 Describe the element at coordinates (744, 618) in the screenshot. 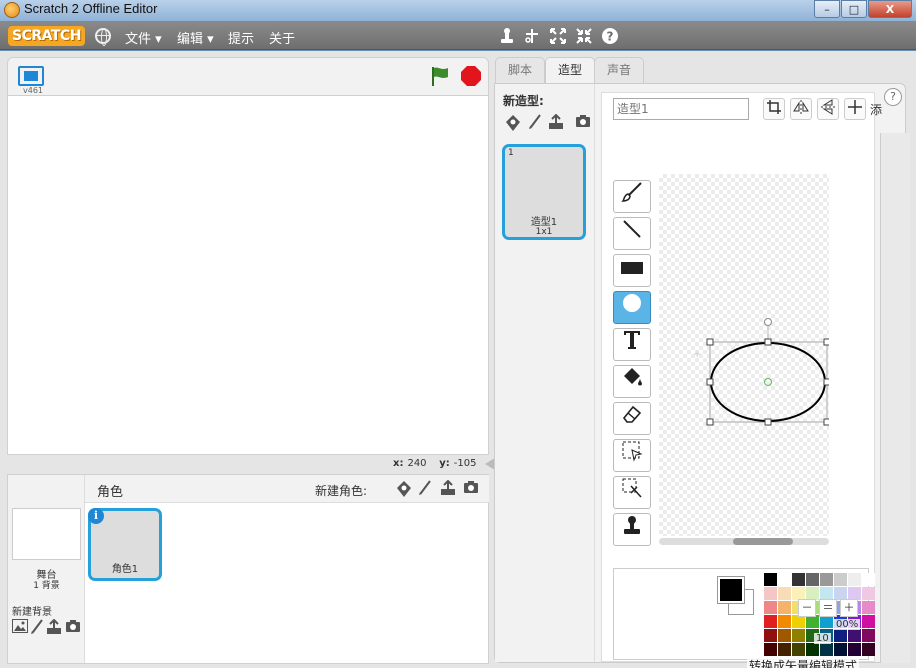

I see `color-panel: － ＝ ＋ 00% 10 转换成矢量编辑模式` at that location.